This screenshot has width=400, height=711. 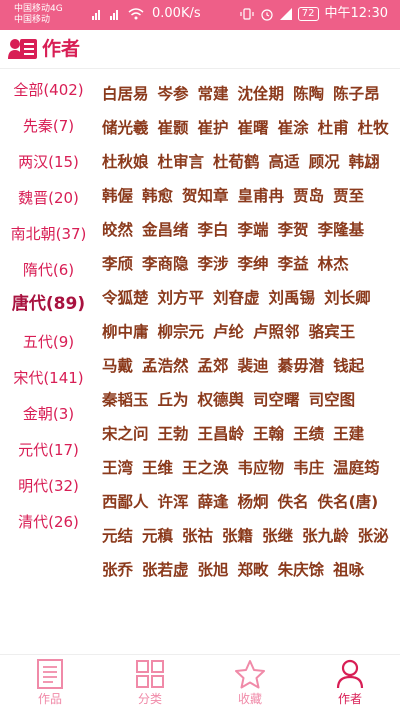 I want to click on dynasty-item: 元代(17), so click(x=48, y=450).